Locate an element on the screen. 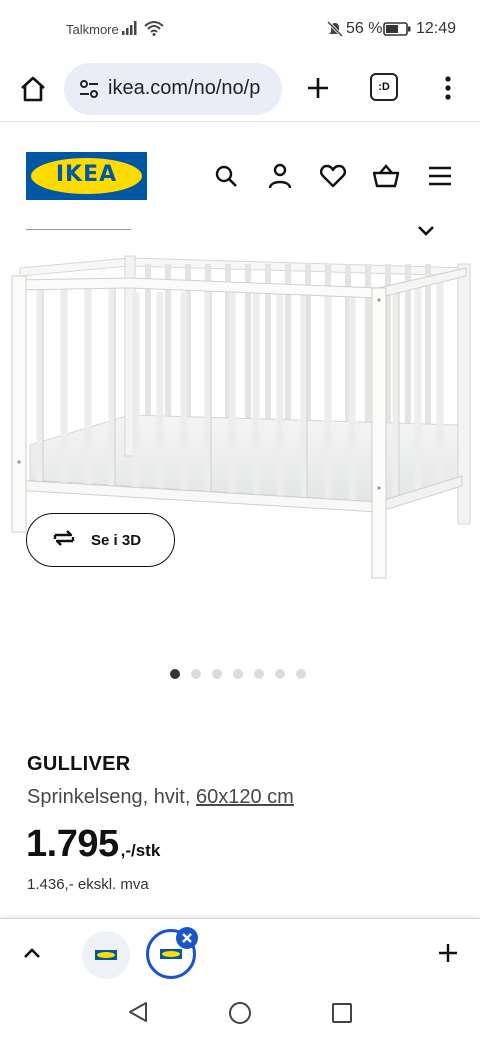  product-type: Sprinkelseng, hvit, is located at coordinates (109, 797).